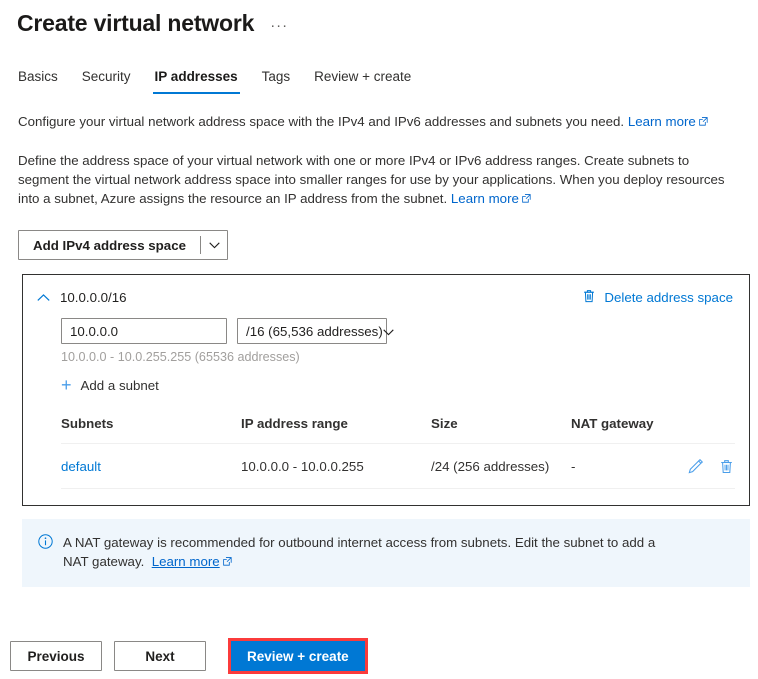 The height and width of the screenshot is (679, 758). I want to click on page-header: Create virtual network ···, so click(379, 19).